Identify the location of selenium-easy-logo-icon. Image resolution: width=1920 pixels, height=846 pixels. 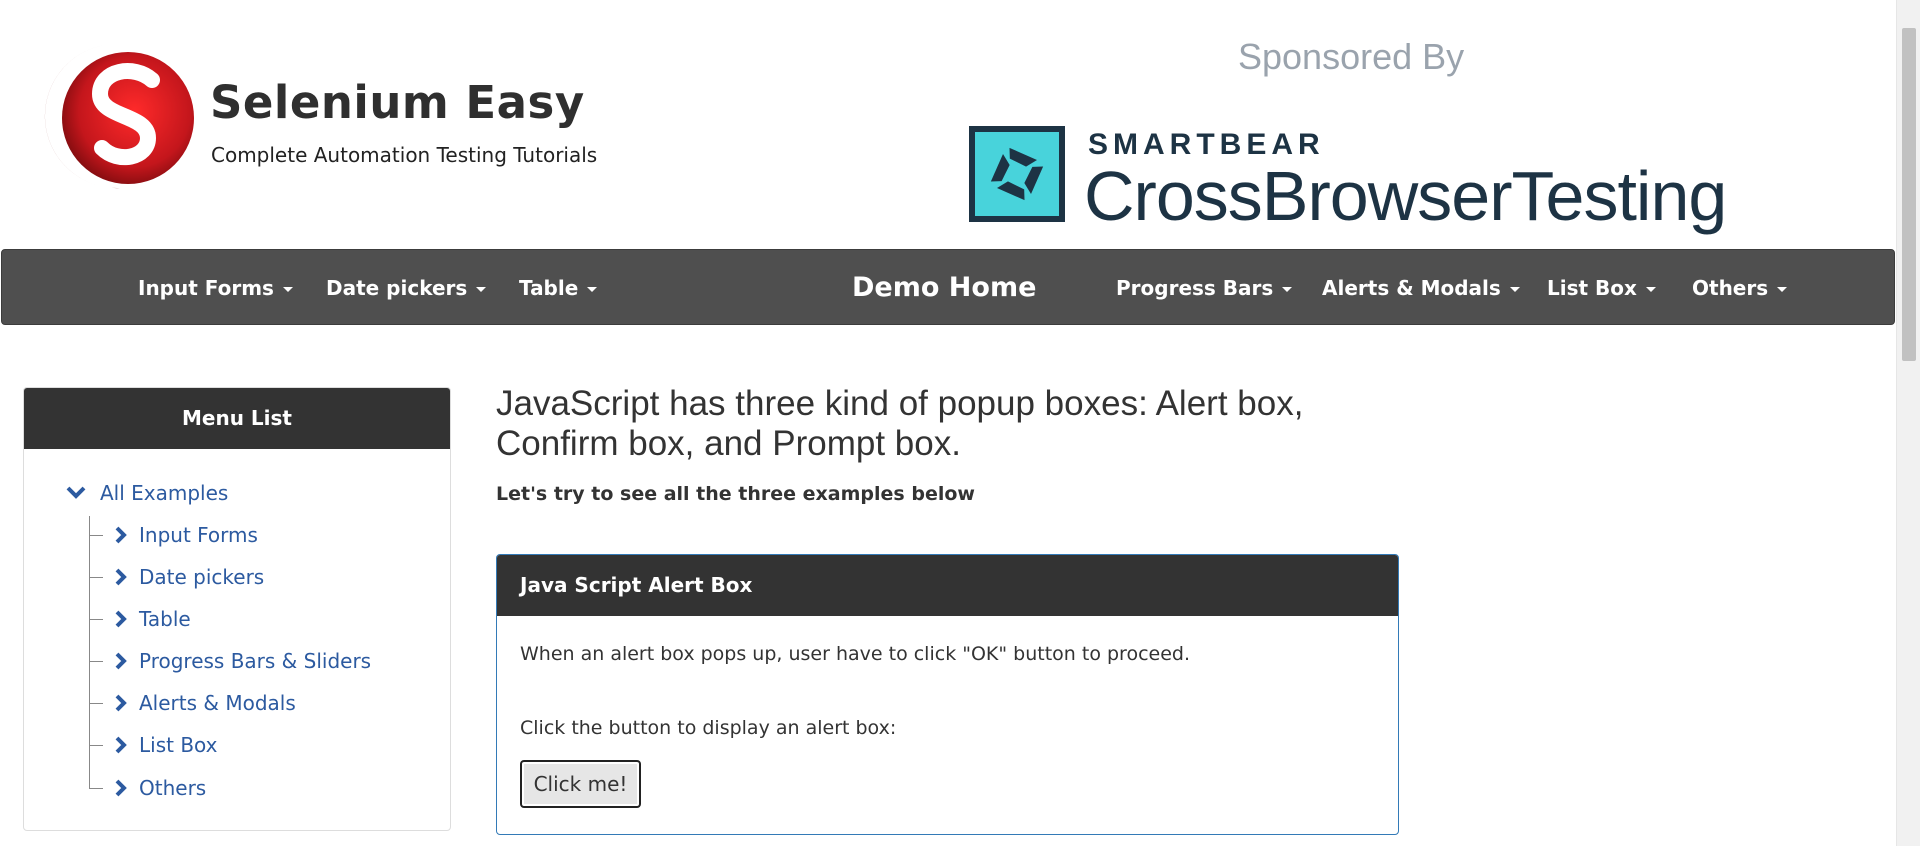
(120, 116).